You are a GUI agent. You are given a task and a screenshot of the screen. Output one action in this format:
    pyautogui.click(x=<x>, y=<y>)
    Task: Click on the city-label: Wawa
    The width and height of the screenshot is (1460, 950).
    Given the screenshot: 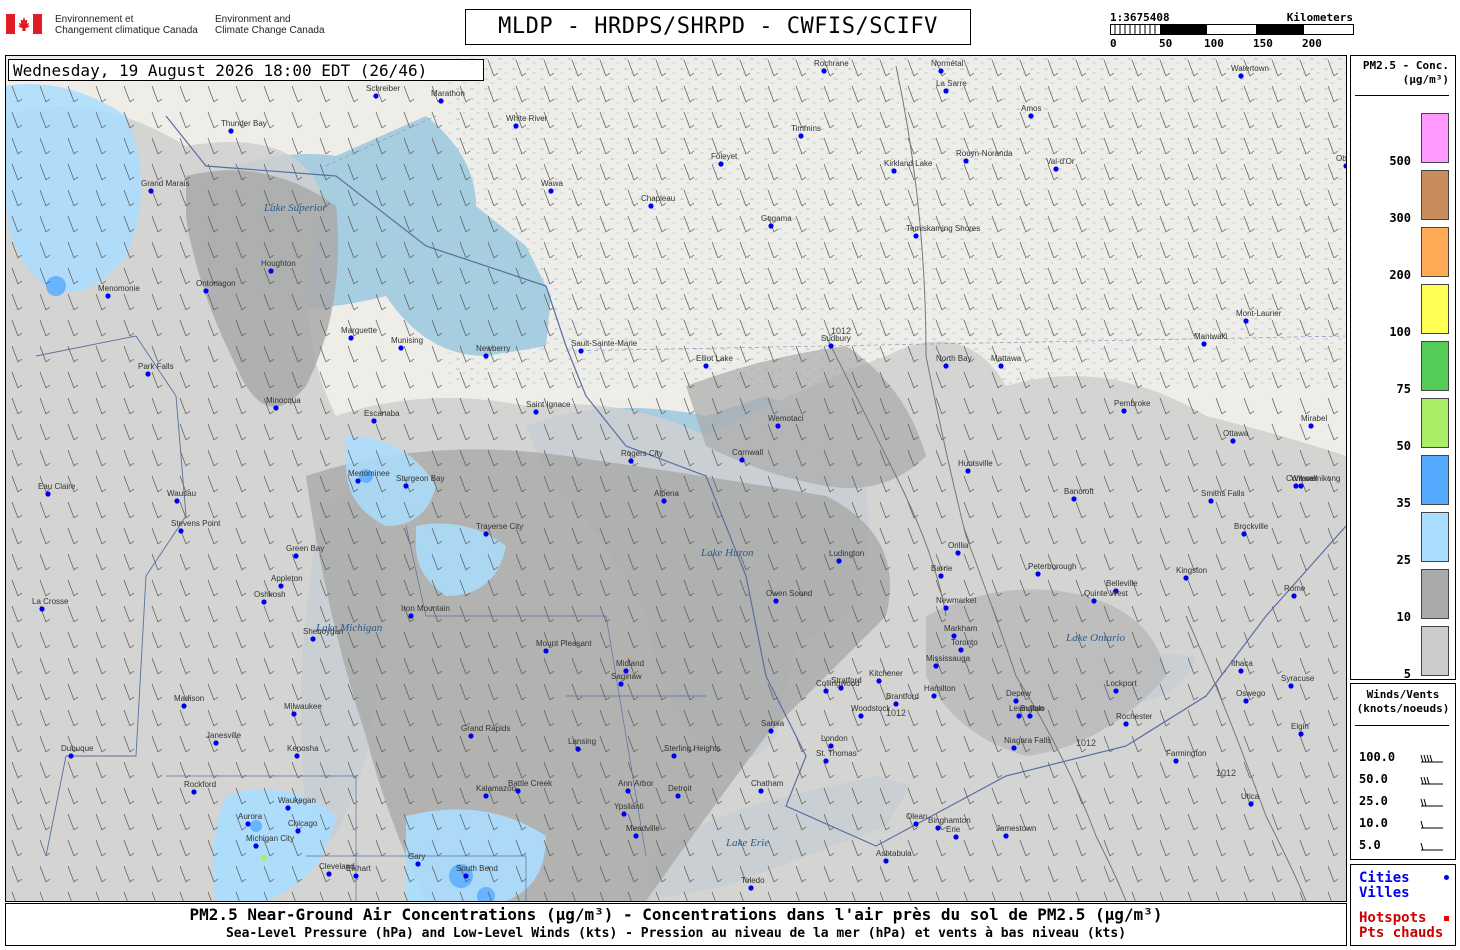 What is the action you would take?
    pyautogui.click(x=552, y=183)
    